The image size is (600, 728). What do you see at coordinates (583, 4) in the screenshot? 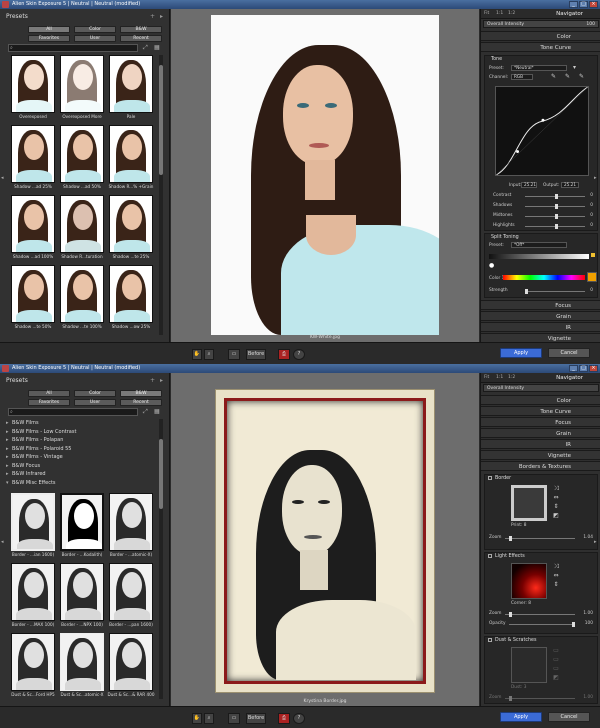
I see `maximize-button: □` at bounding box center [583, 4].